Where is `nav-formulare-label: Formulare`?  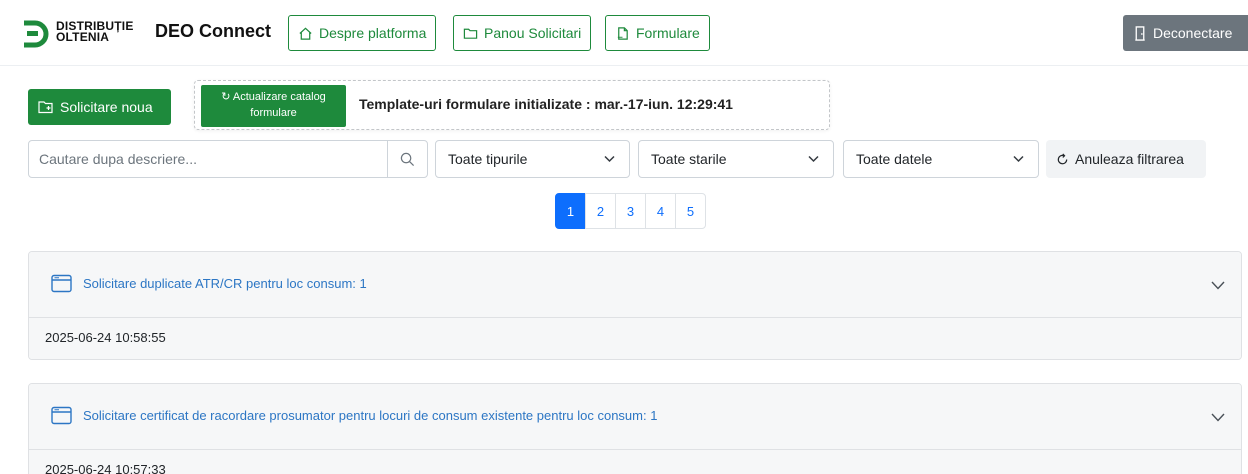 nav-formulare-label: Formulare is located at coordinates (668, 33).